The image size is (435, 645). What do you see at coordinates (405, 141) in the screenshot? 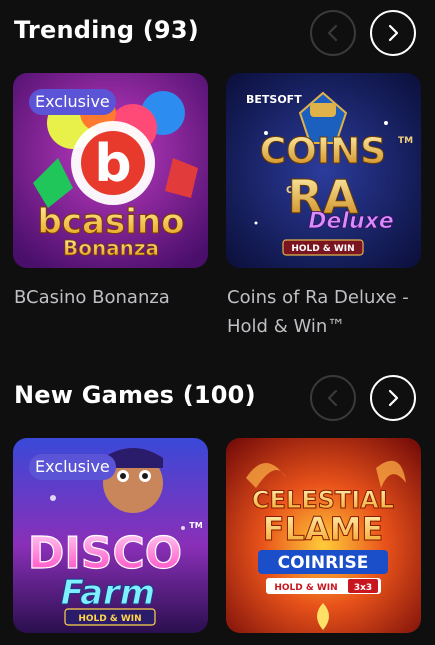
I see `coins-of-ra-tm: TM` at bounding box center [405, 141].